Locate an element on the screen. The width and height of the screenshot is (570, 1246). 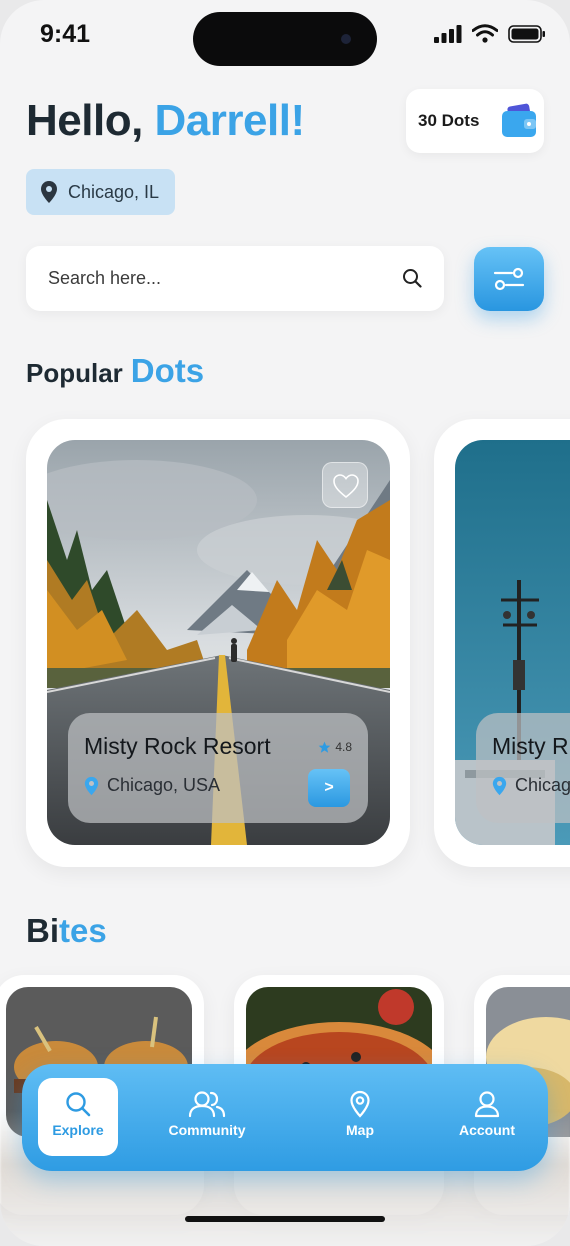
favorite-button is located at coordinates (345, 485).